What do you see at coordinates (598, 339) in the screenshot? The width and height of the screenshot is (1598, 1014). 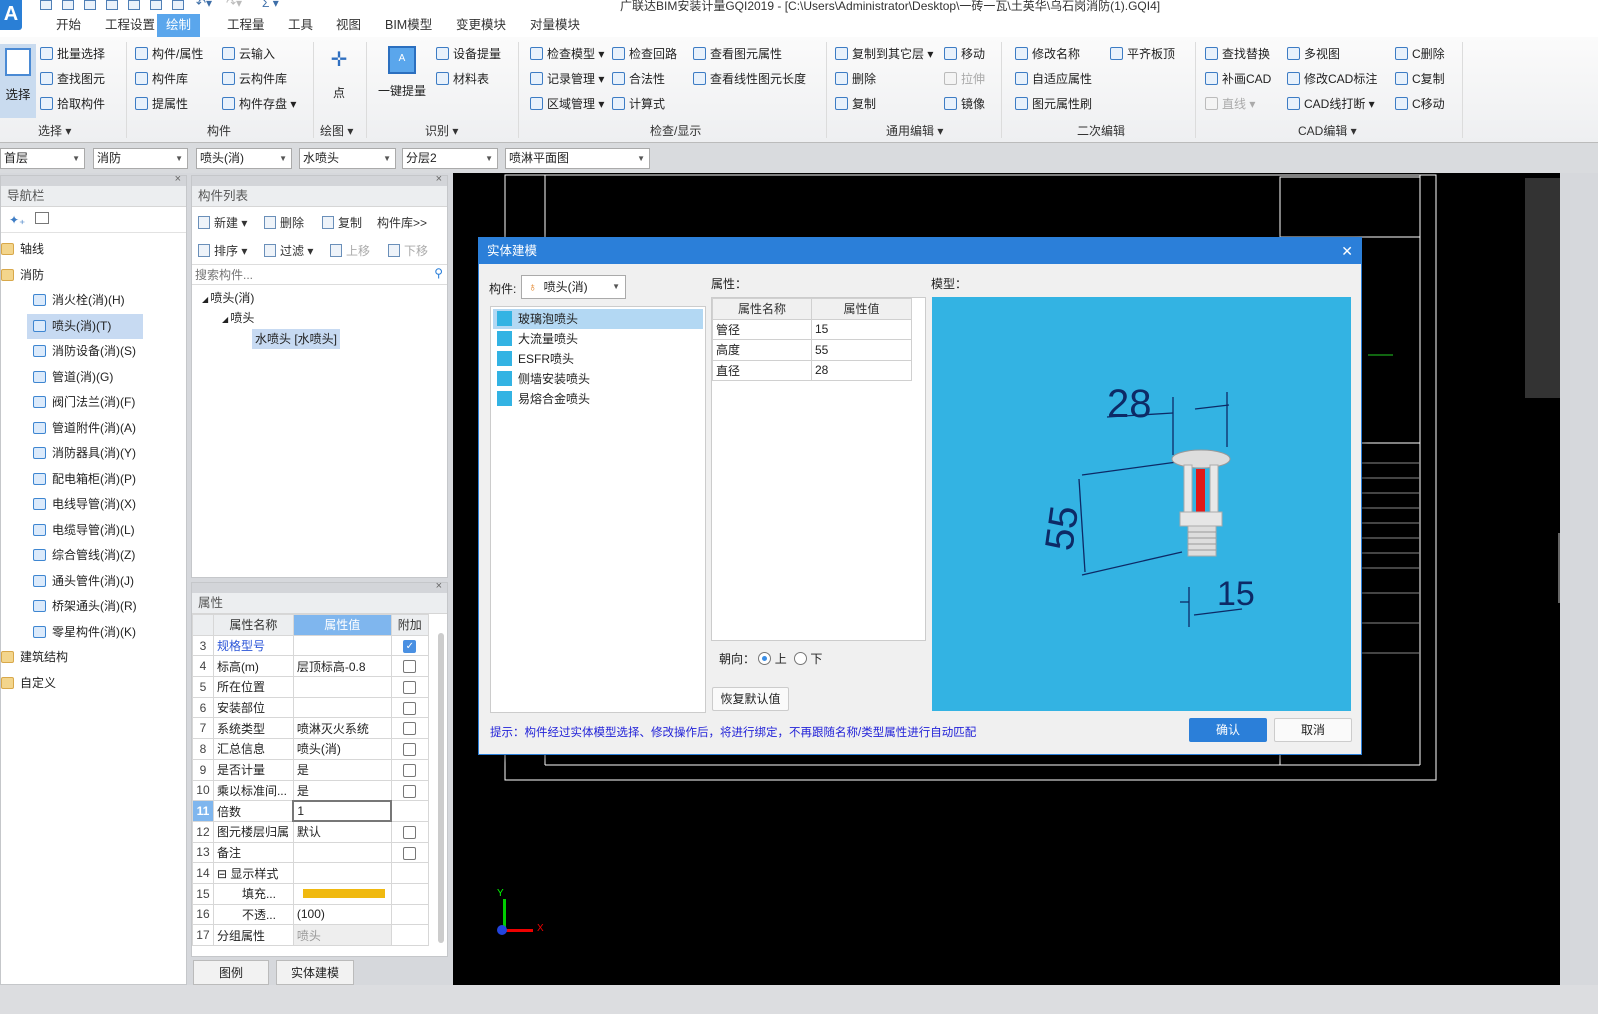 I see `model-list-item: 大流量喷头` at bounding box center [598, 339].